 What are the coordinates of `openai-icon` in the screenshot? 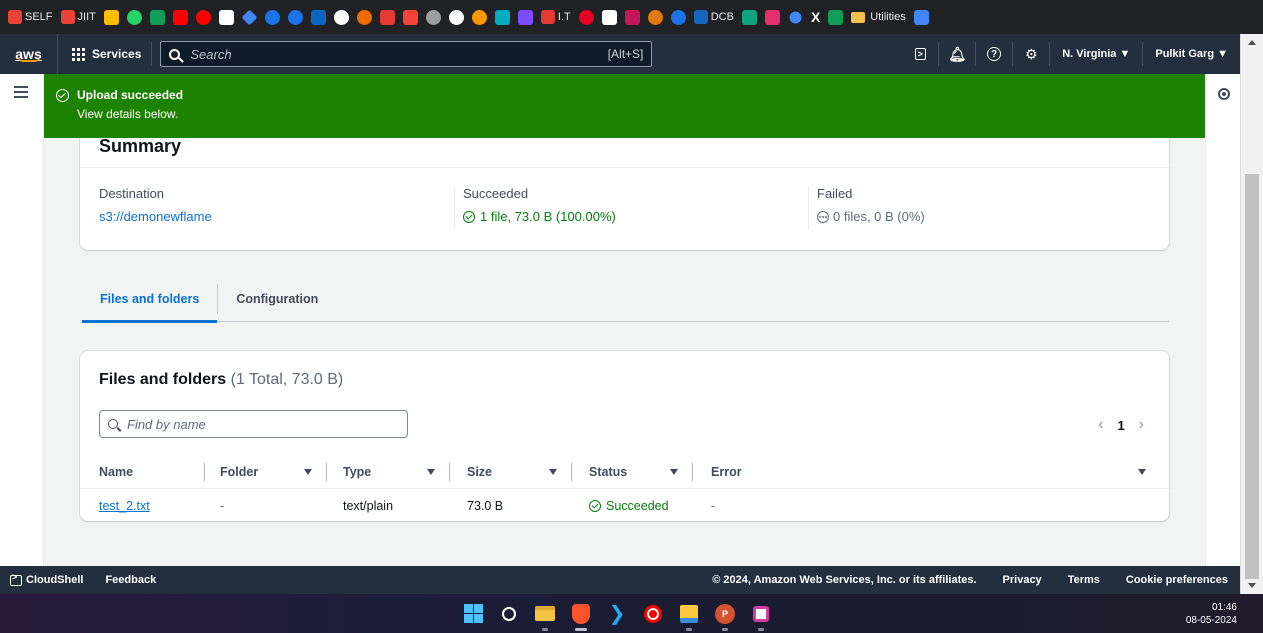 It's located at (749, 17).